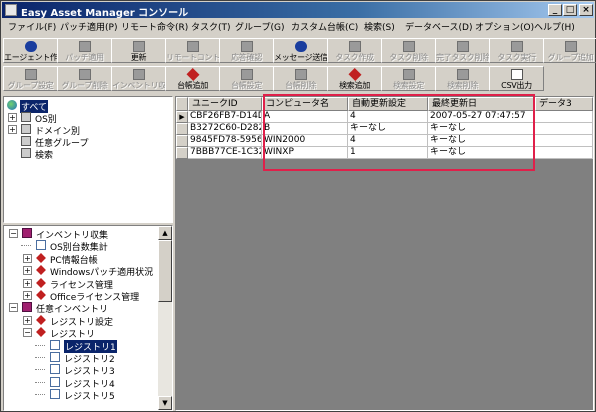 This screenshot has height=412, width=596. Describe the element at coordinates (246, 78) in the screenshot. I see `toolbar-button-ledger-settings: 台帳設定` at that location.